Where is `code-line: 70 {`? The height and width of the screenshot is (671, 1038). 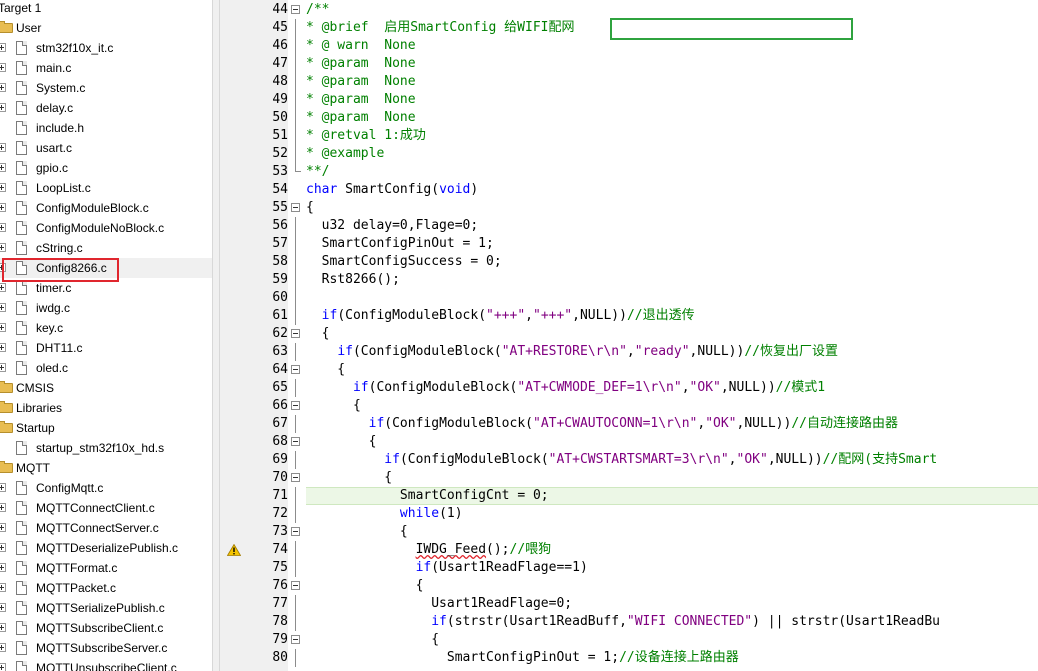
code-line: 70 { is located at coordinates (629, 478).